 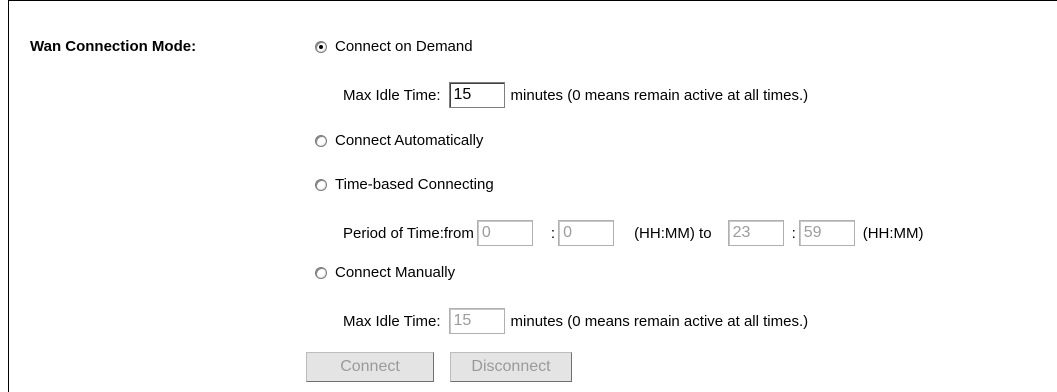 What do you see at coordinates (370, 367) in the screenshot?
I see `connect-button: Connect` at bounding box center [370, 367].